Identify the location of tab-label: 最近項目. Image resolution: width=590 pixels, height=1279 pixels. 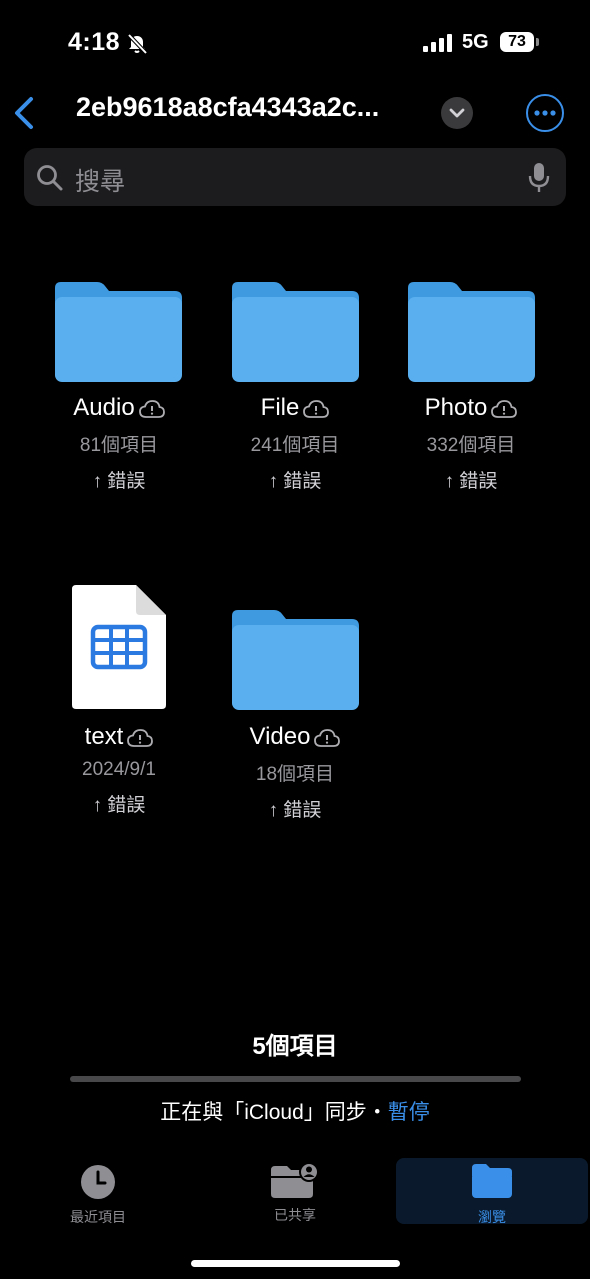
(98, 1217).